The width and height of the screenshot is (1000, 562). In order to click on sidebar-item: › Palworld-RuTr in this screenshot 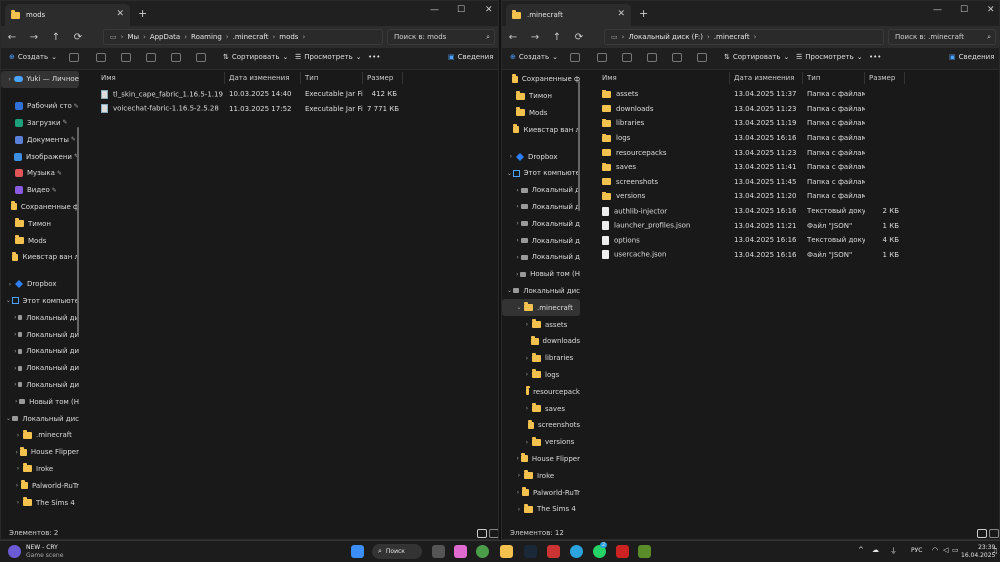, I will do `click(541, 492)`.